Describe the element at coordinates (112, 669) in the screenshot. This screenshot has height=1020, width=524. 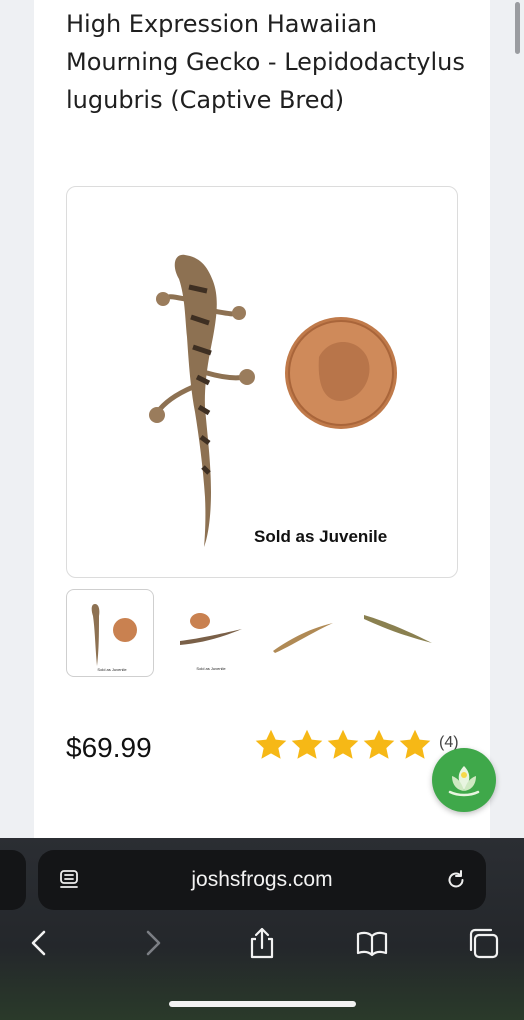
I see `thumbnail-1-caption: Sold as Juvenile` at that location.